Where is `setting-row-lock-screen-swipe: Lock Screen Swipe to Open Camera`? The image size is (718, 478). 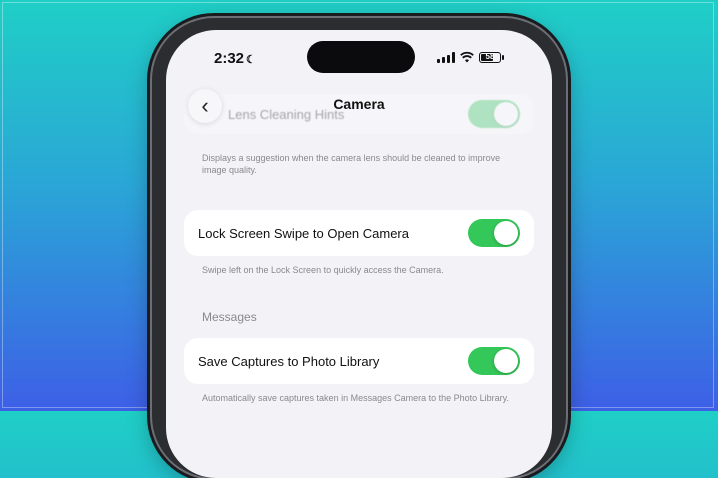 setting-row-lock-screen-swipe: Lock Screen Swipe to Open Camera is located at coordinates (359, 233).